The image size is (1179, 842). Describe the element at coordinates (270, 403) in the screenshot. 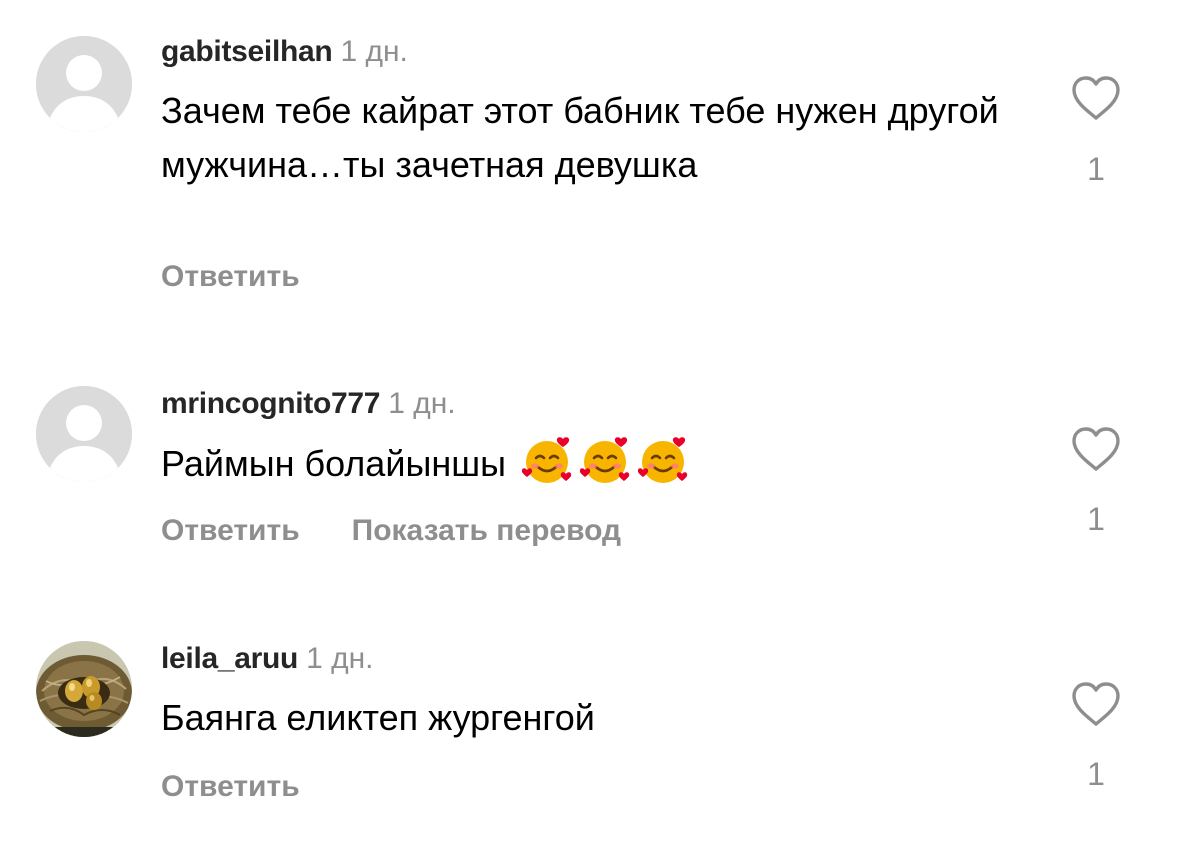

I see `username-link: mrincognito777` at that location.